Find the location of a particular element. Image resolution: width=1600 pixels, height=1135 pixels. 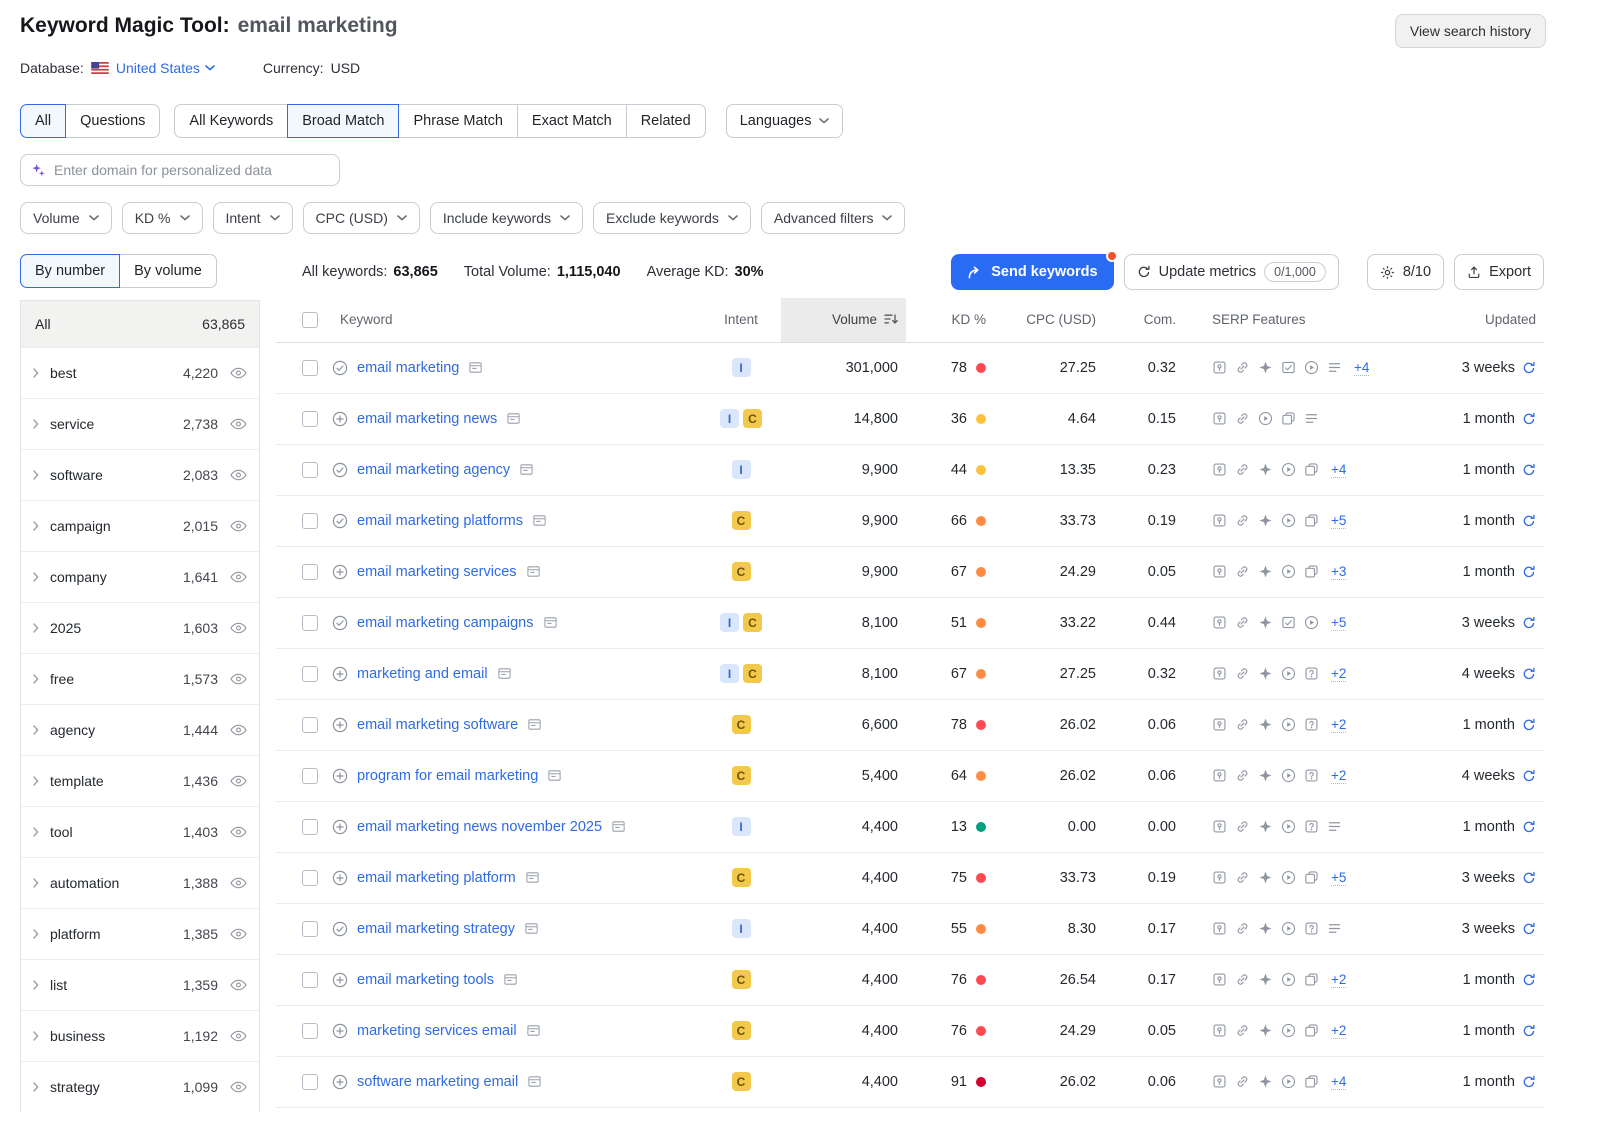

keyword-link: email marketing strategy is located at coordinates (436, 929).